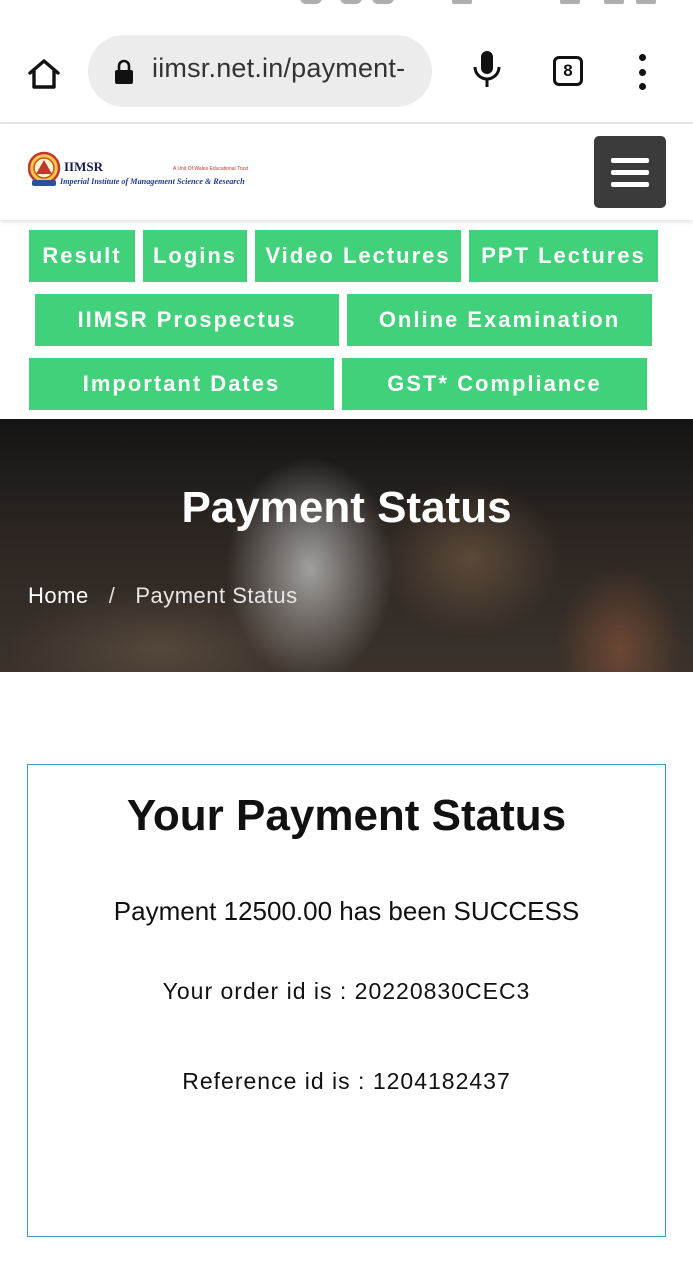 This screenshot has width=693, height=1280. I want to click on card-title: Your Payment Status, so click(346, 815).